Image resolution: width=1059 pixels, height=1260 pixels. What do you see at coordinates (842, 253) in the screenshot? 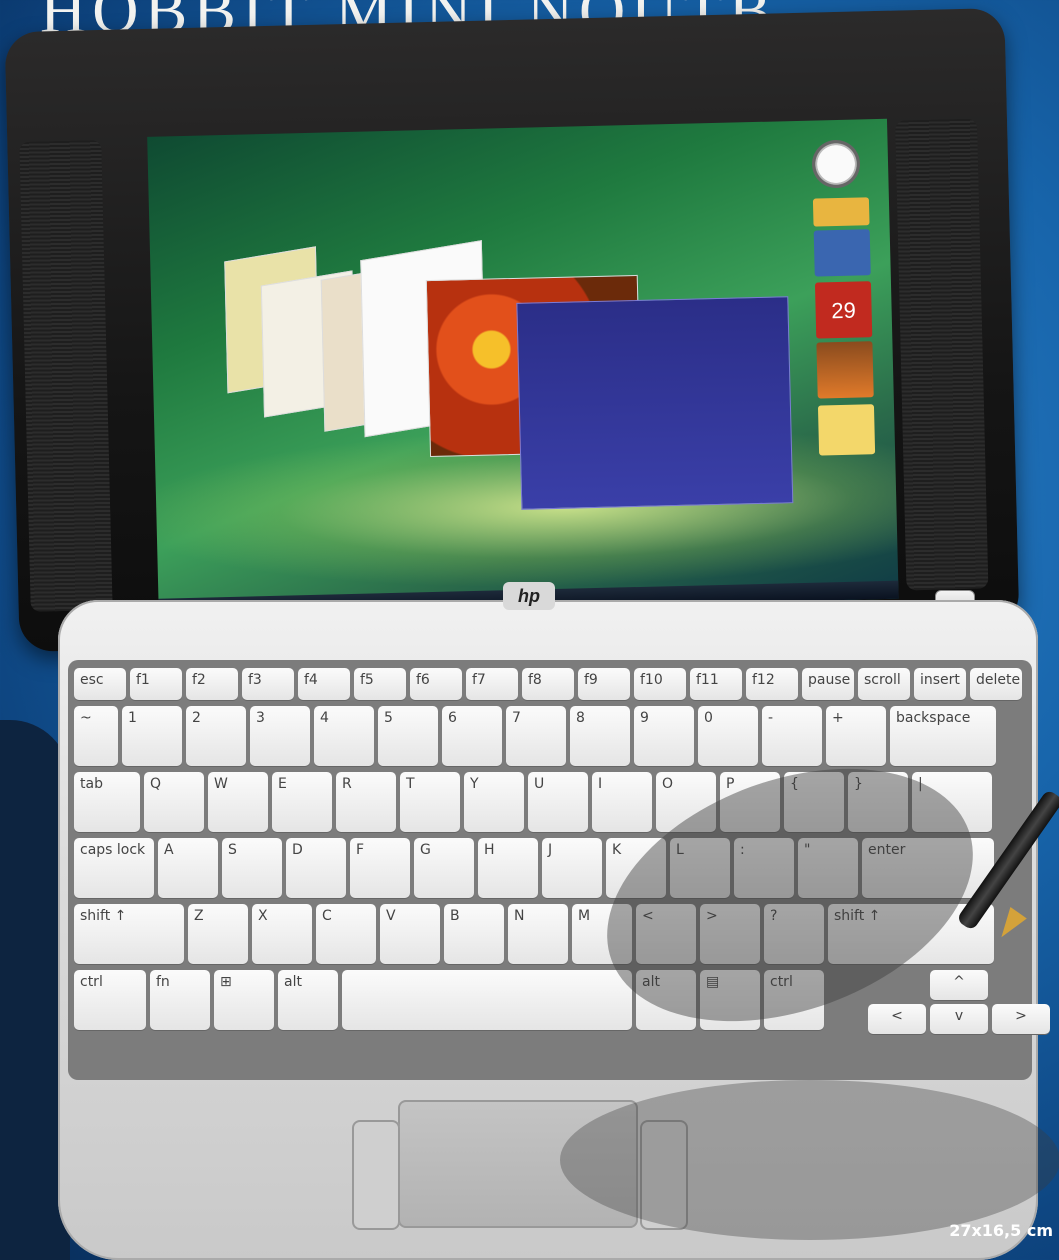
I see `weather-gadget` at bounding box center [842, 253].